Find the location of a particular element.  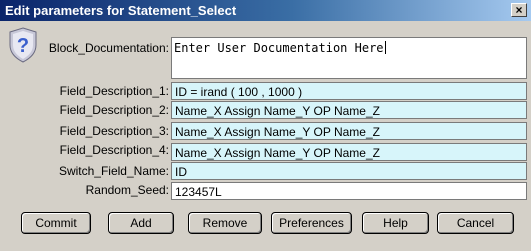

block-documentation-label: Block_Documentation: is located at coordinates (108, 48).